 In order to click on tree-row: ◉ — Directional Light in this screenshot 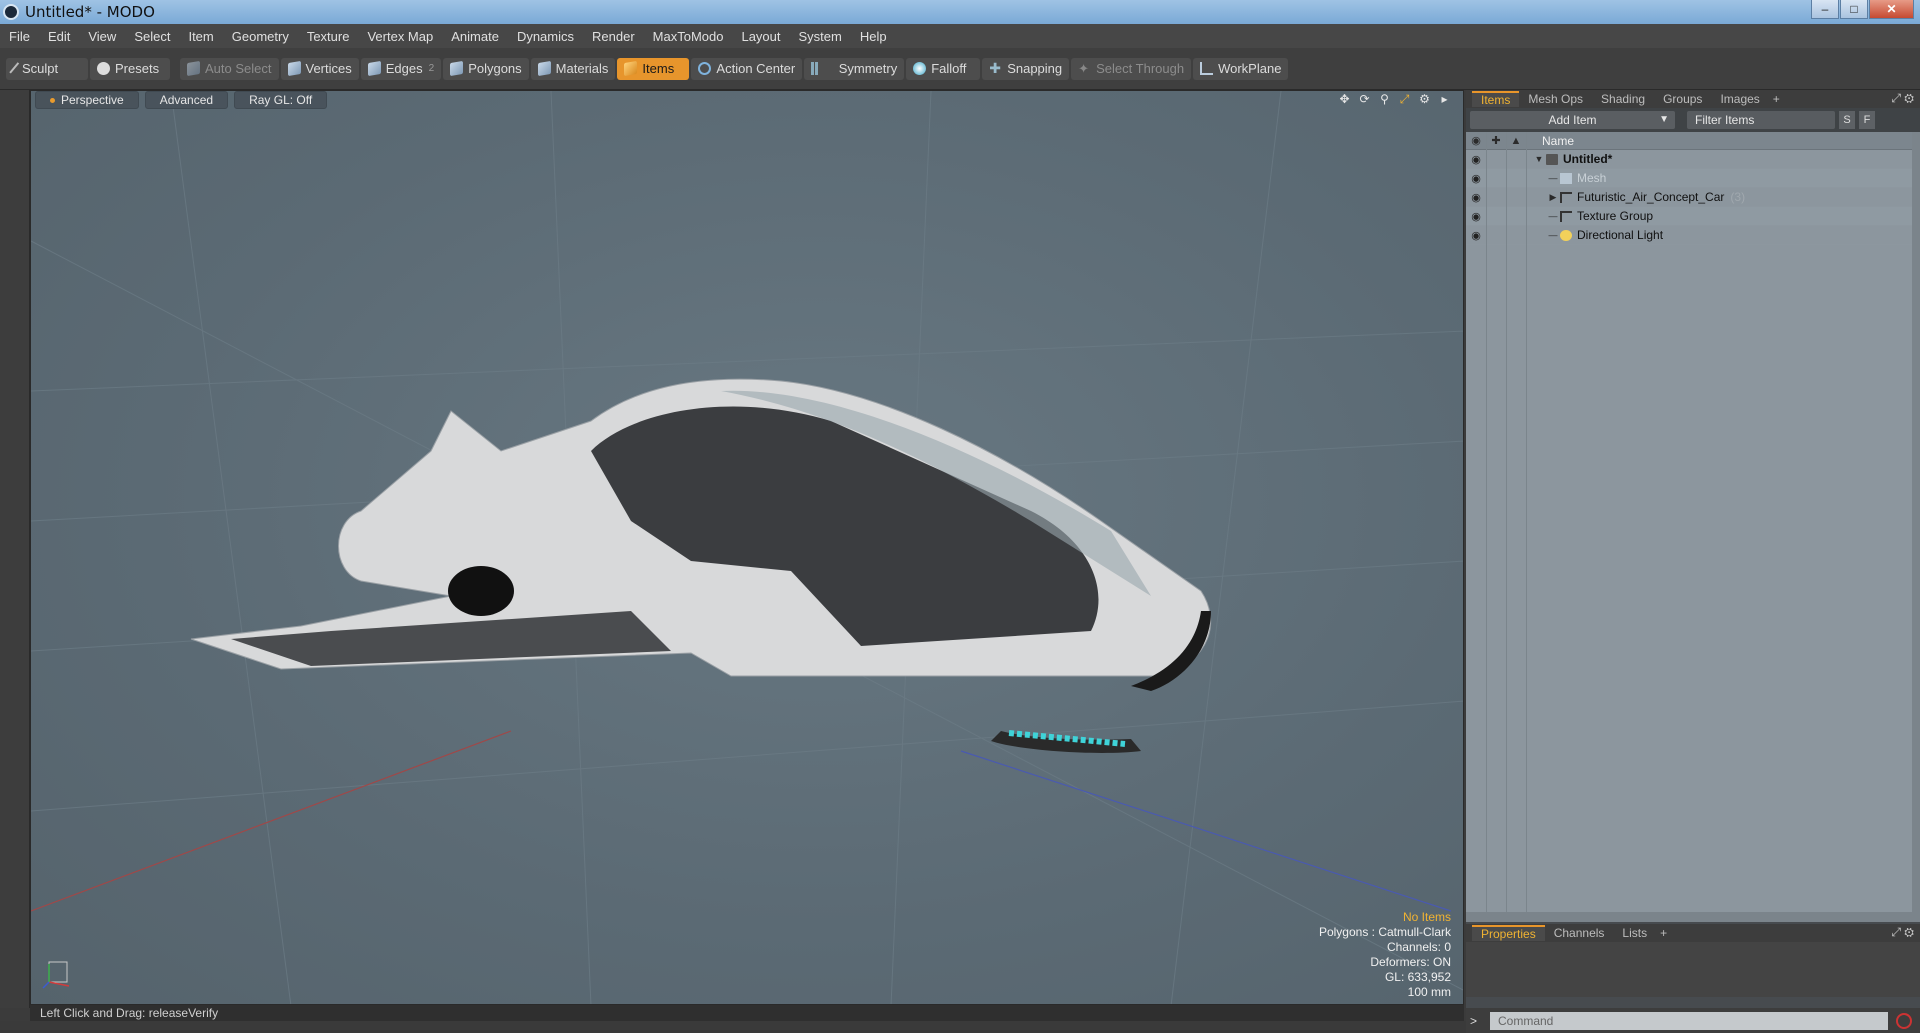, I will do `click(1693, 235)`.